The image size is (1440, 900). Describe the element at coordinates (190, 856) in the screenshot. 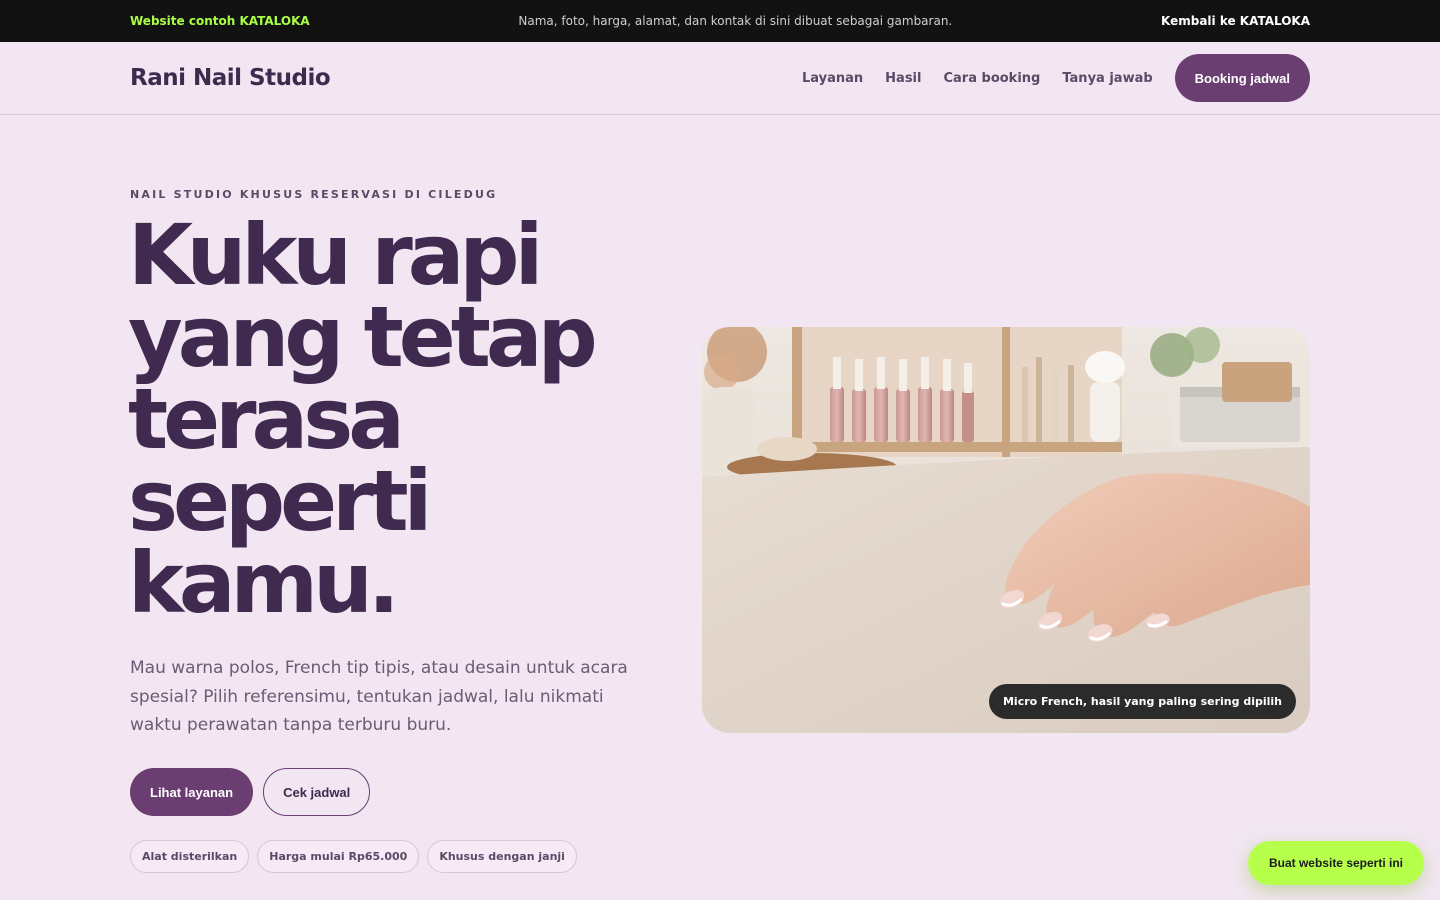

I see `feature-chip: Alat disterilkan` at that location.